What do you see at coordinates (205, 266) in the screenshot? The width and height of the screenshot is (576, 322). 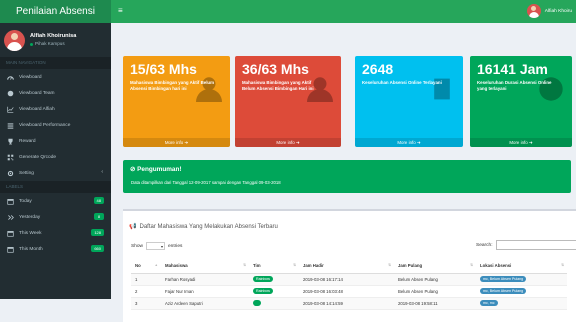 I see `column-header-mahasiswa: Mahasiswa ⇅` at bounding box center [205, 266].